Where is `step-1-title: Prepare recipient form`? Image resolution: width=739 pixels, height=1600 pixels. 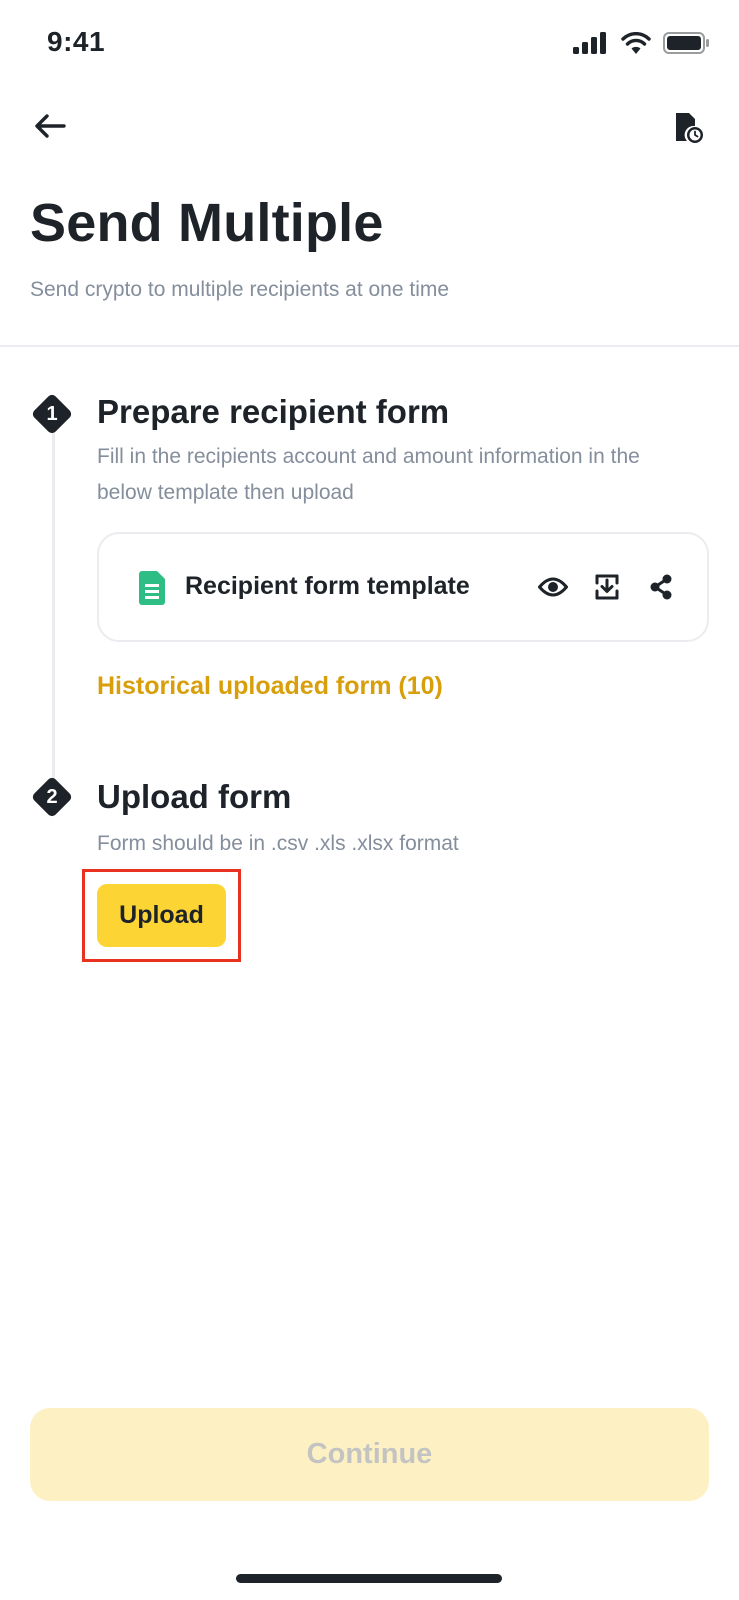 step-1-title: Prepare recipient form is located at coordinates (273, 411).